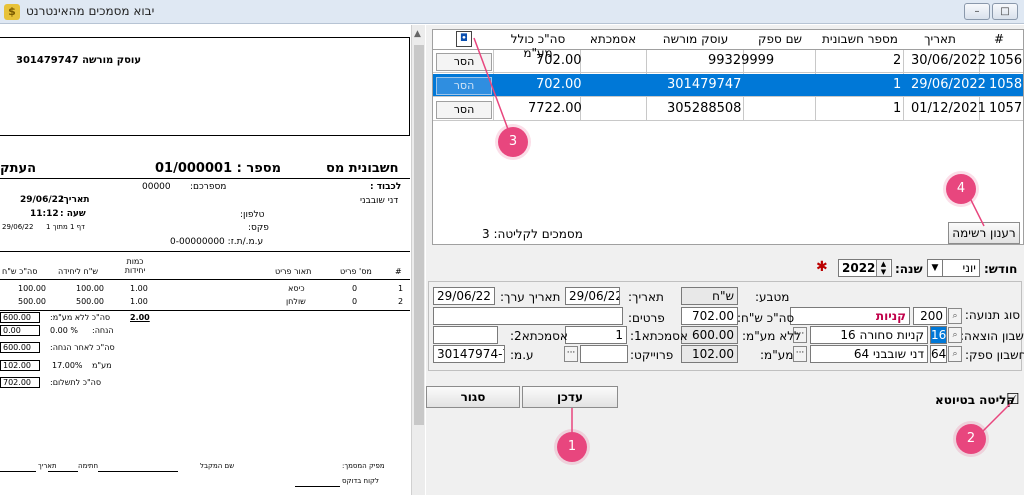 The height and width of the screenshot is (495, 1024). What do you see at coordinates (940, 40) in the screenshot?
I see `grid-col-date: תאריך` at bounding box center [940, 40].